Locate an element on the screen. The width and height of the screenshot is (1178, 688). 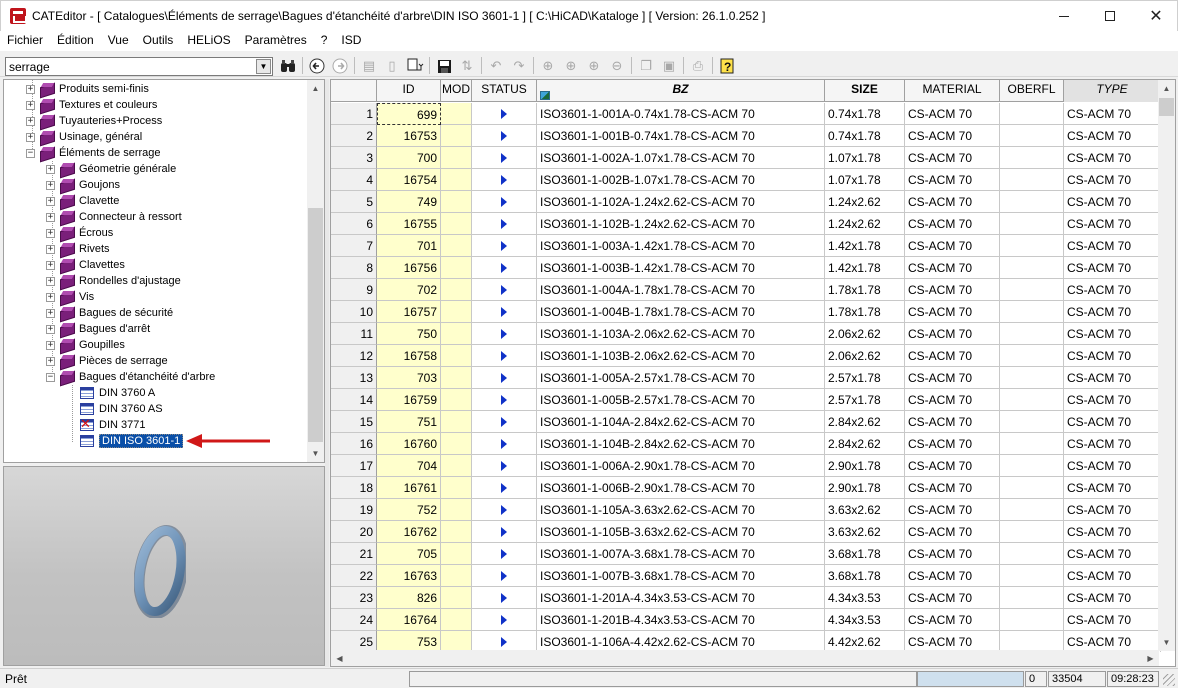
tree-node-clavette: + Clavette is located at coordinates (82, 201).